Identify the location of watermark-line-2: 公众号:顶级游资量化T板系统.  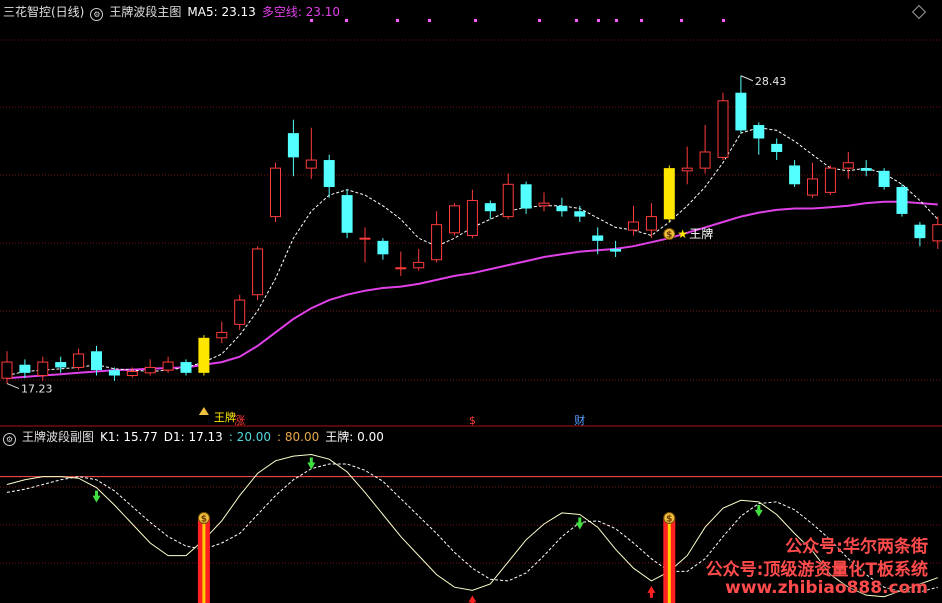
(816, 570).